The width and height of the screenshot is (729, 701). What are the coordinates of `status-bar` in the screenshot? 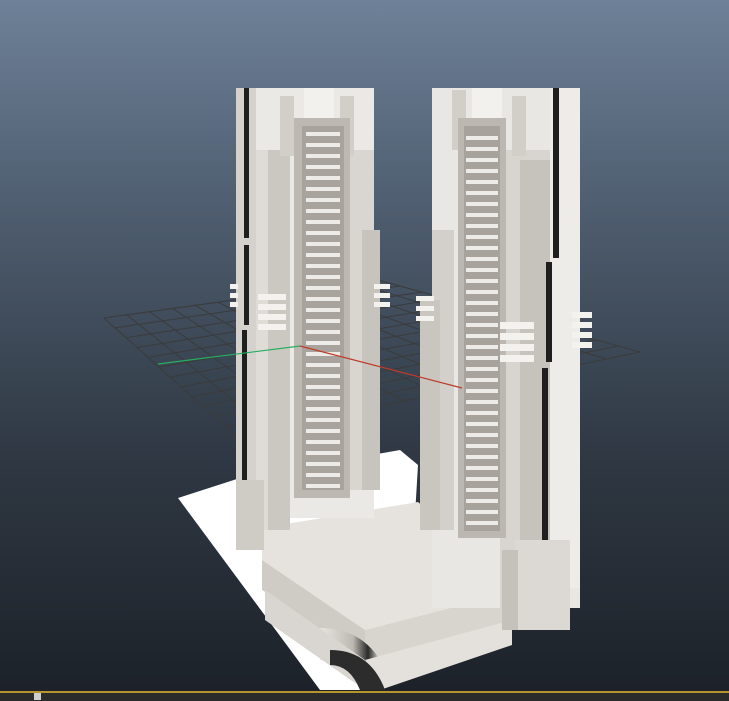 It's located at (364, 696).